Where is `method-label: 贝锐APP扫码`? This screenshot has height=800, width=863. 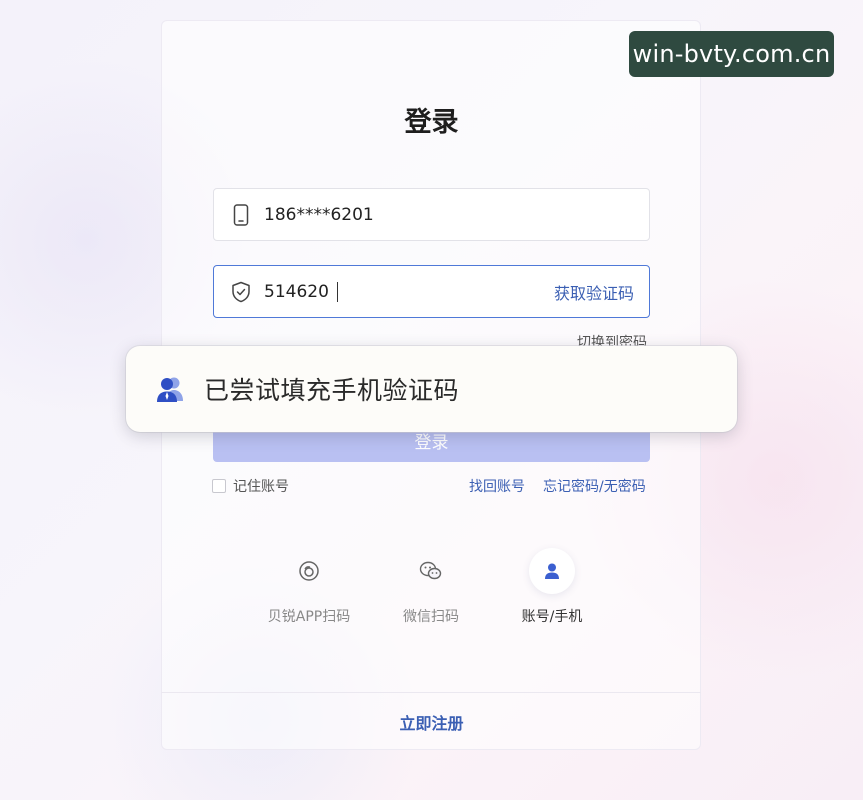
method-label: 贝锐APP扫码 is located at coordinates (309, 617).